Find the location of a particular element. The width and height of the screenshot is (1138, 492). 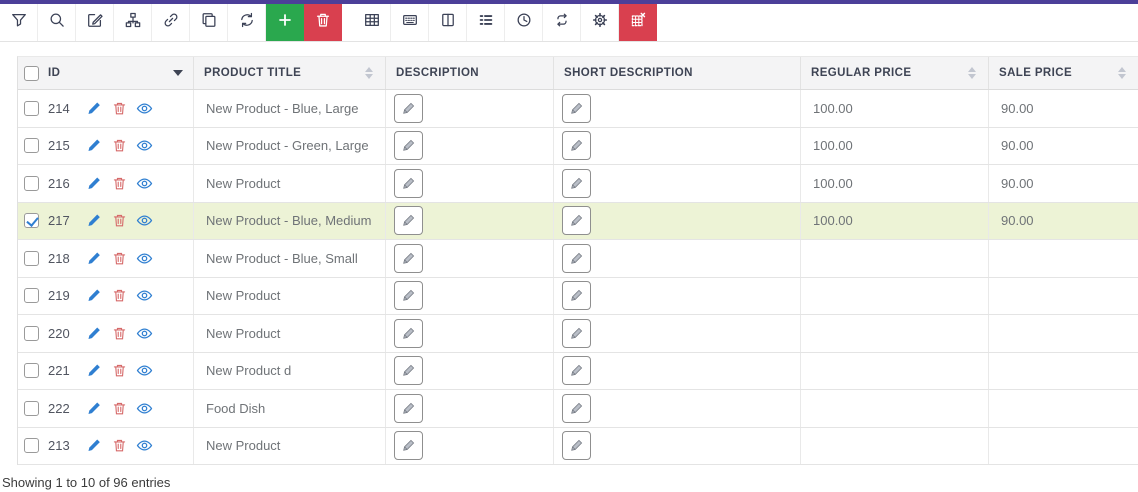

bulk-edit-button is located at coordinates (95, 22).